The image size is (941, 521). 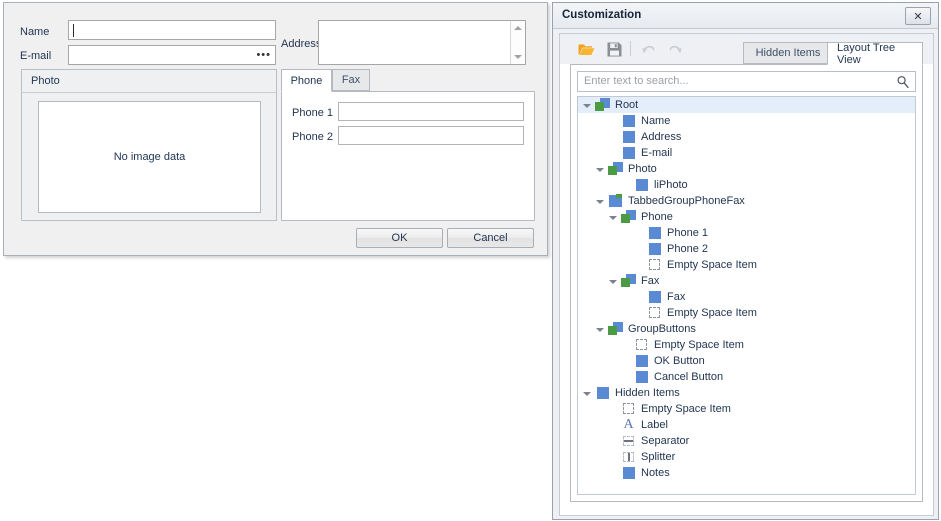 What do you see at coordinates (614, 49) in the screenshot?
I see `save-disk-icon` at bounding box center [614, 49].